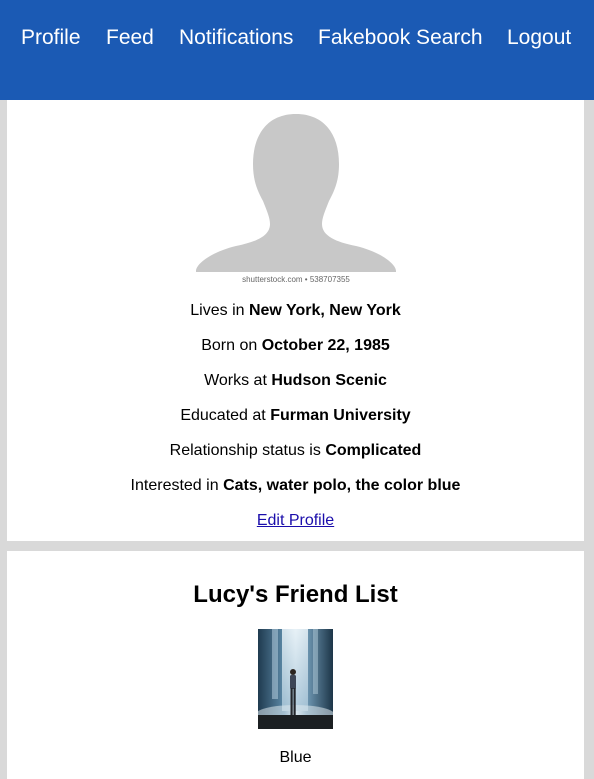 The height and width of the screenshot is (779, 594). What do you see at coordinates (245, 450) in the screenshot?
I see `info-relationship-label: Relationship status is` at bounding box center [245, 450].